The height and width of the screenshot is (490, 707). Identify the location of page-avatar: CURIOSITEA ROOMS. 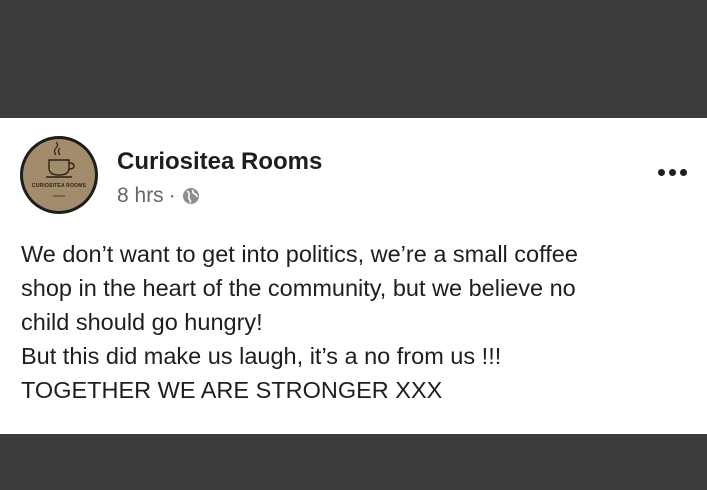
(59, 175).